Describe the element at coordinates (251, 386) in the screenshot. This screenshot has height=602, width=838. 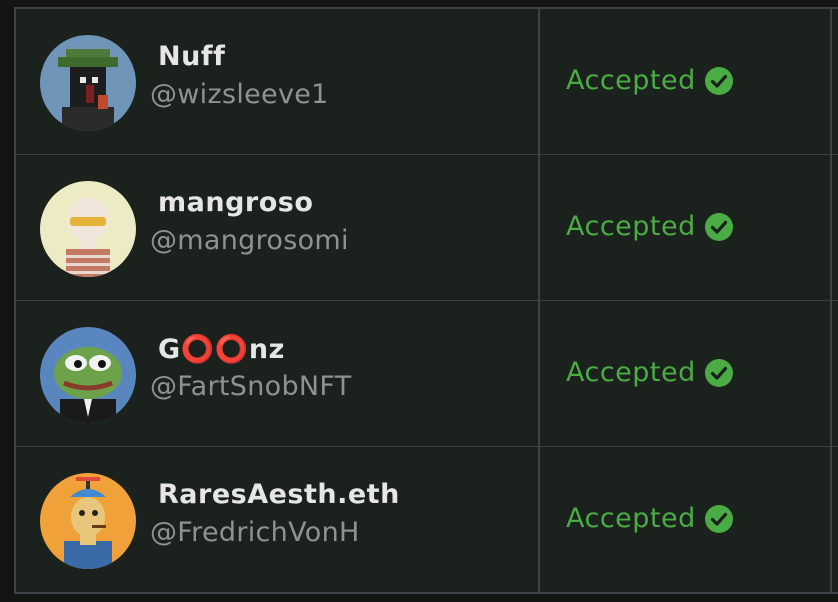
I see `user-handle: @FartSnobNFT` at that location.